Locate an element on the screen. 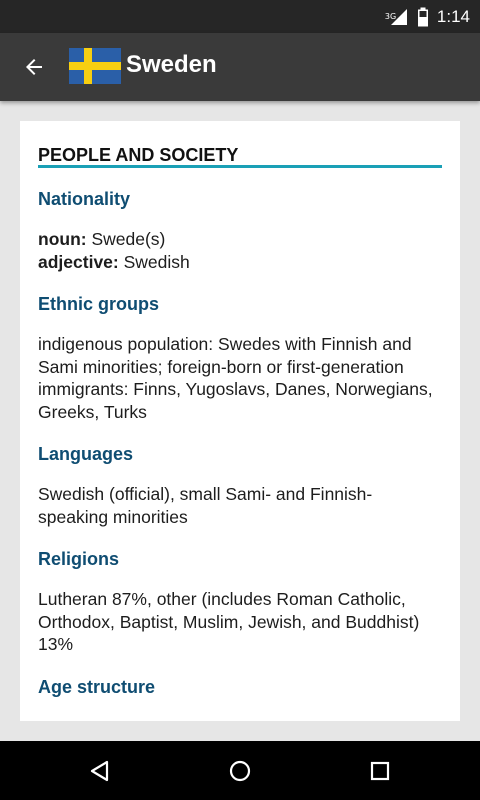 Image resolution: width=480 pixels, height=800 pixels. triangle-back-icon is located at coordinates (99, 771).